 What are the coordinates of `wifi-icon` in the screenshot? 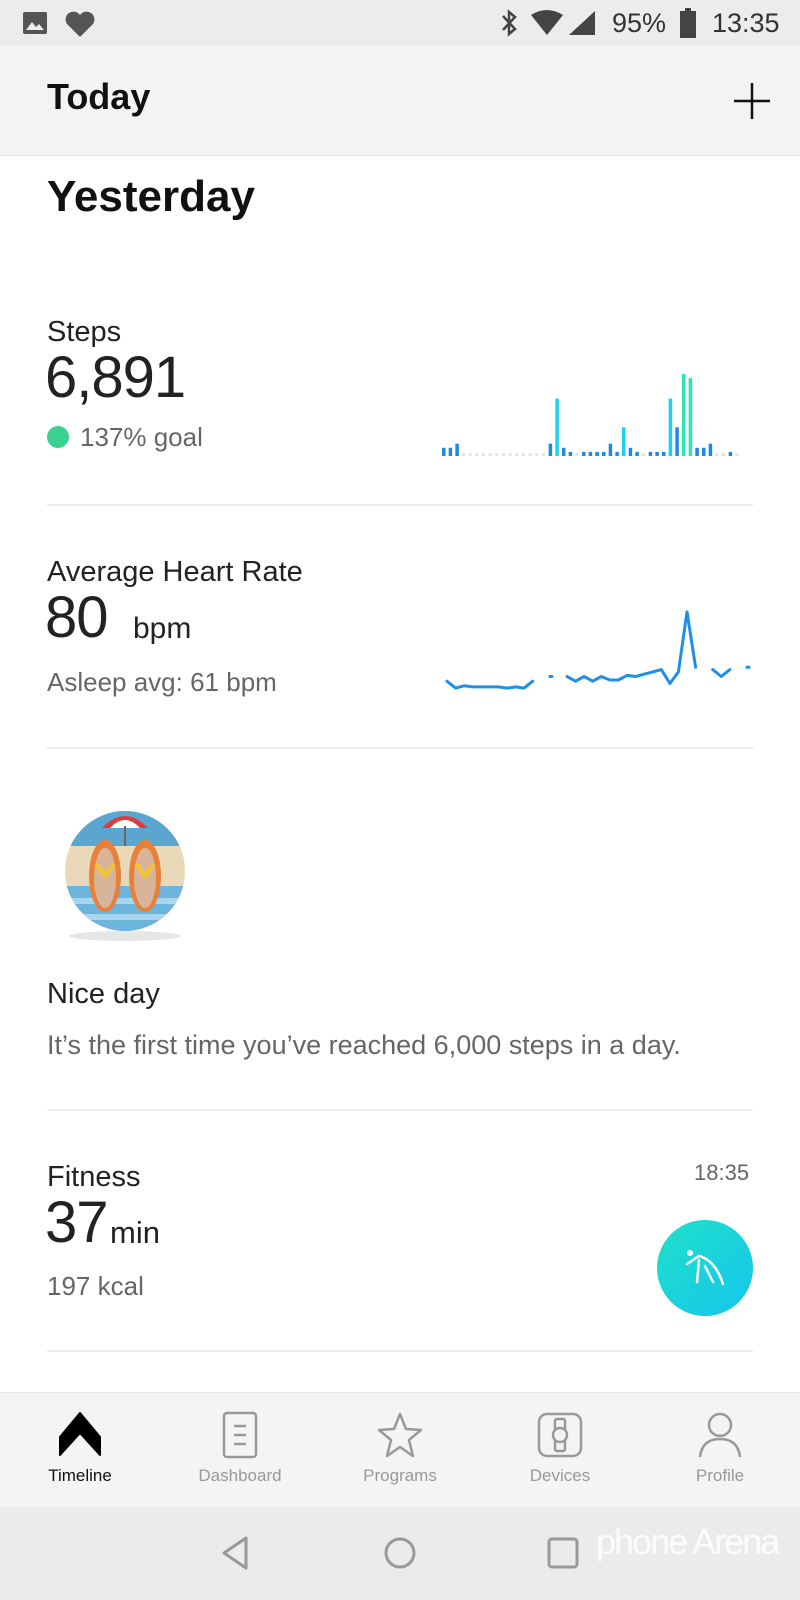 It's located at (547, 22).